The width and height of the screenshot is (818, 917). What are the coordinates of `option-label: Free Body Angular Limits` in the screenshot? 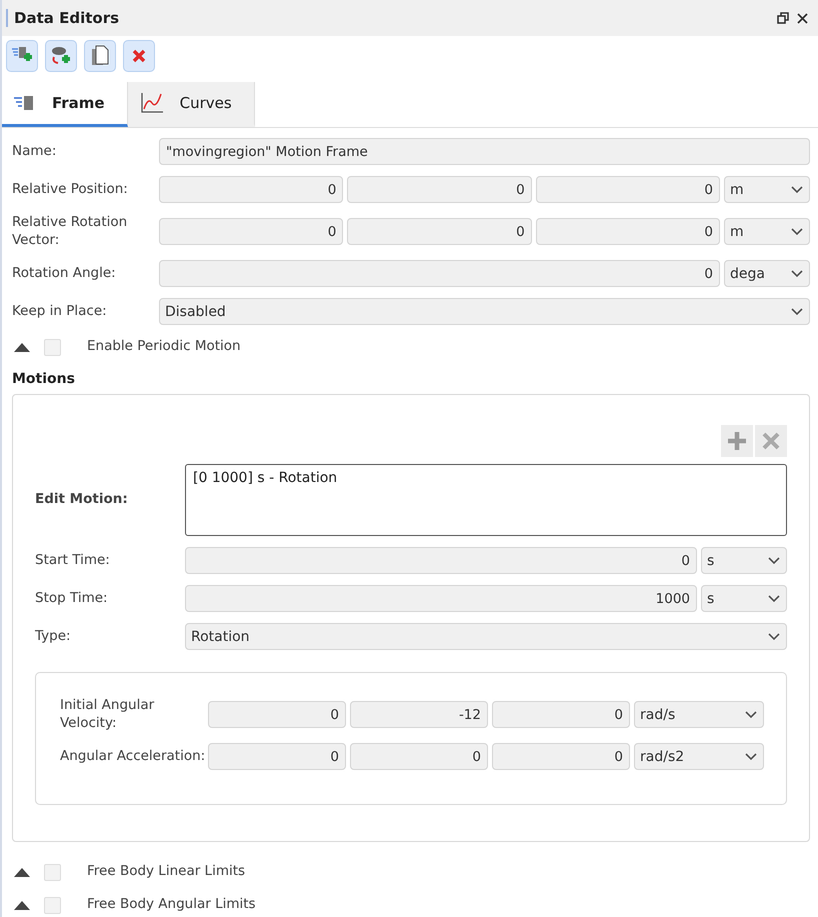 It's located at (171, 905).